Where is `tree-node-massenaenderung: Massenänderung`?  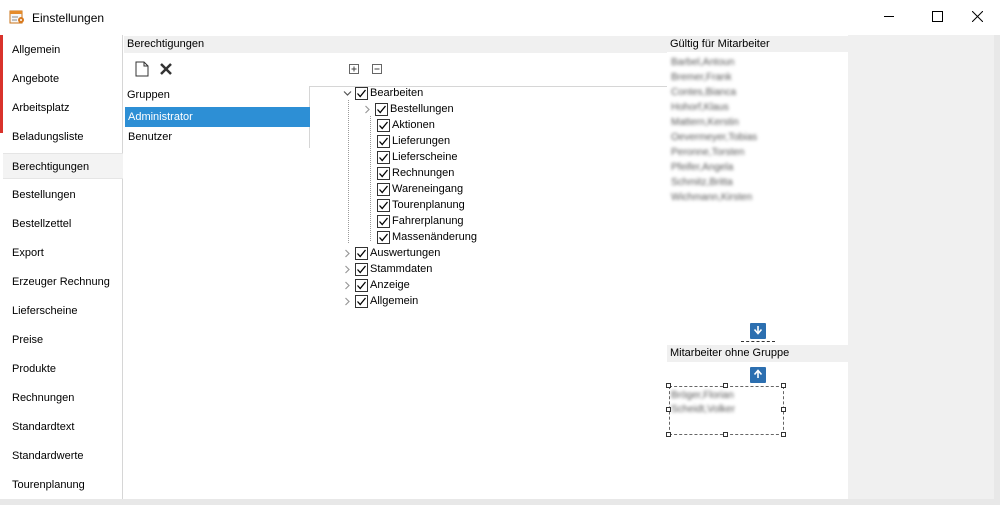 tree-node-massenaenderung: Massenänderung is located at coordinates (427, 237).